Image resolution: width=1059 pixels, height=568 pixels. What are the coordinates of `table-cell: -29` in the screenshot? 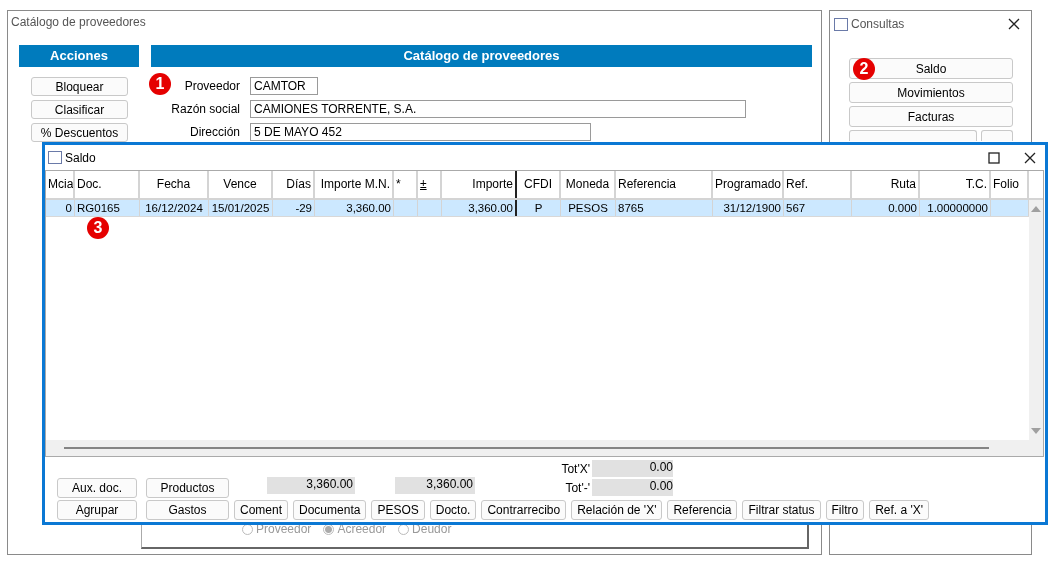 It's located at (294, 208).